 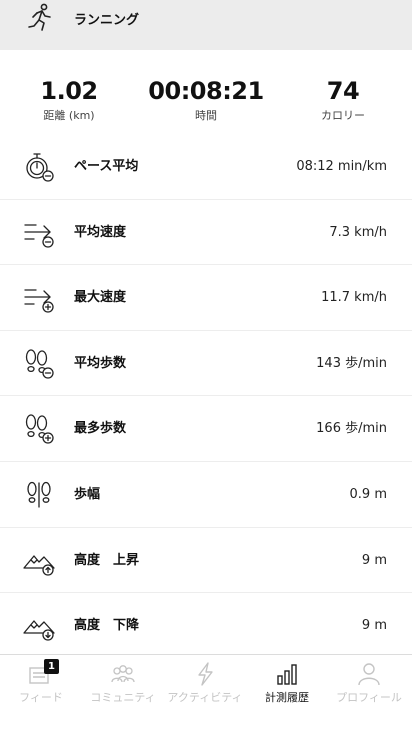 I want to click on metric-value: 143 歩/min, so click(x=351, y=363).